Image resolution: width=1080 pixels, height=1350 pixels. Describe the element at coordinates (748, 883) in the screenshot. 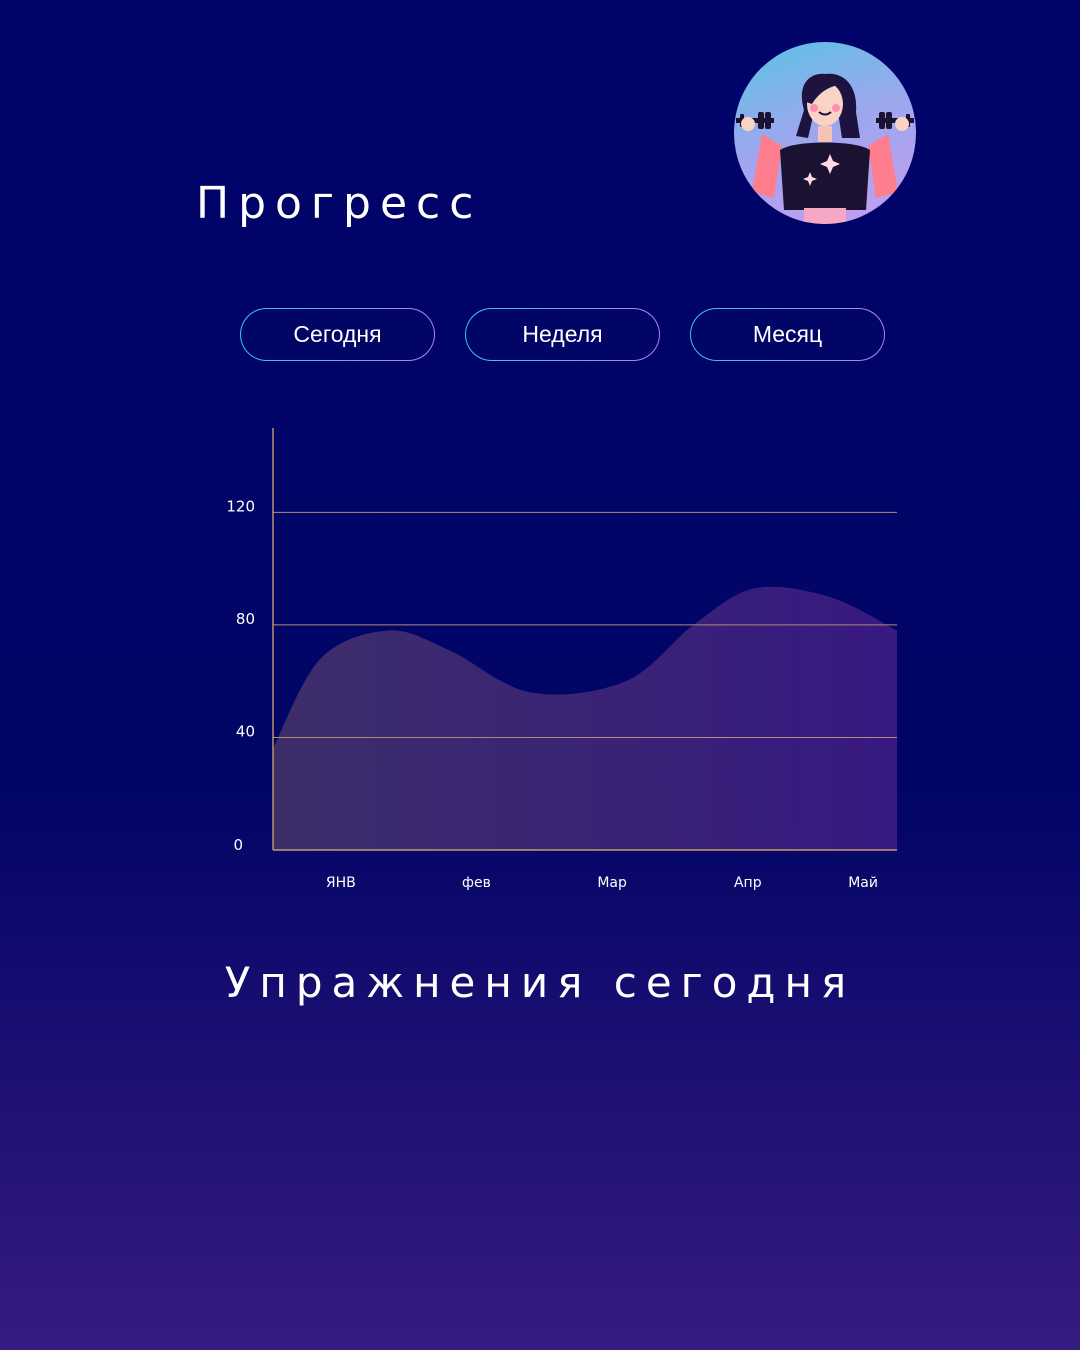

I see `x-tick-label: Апр` at that location.